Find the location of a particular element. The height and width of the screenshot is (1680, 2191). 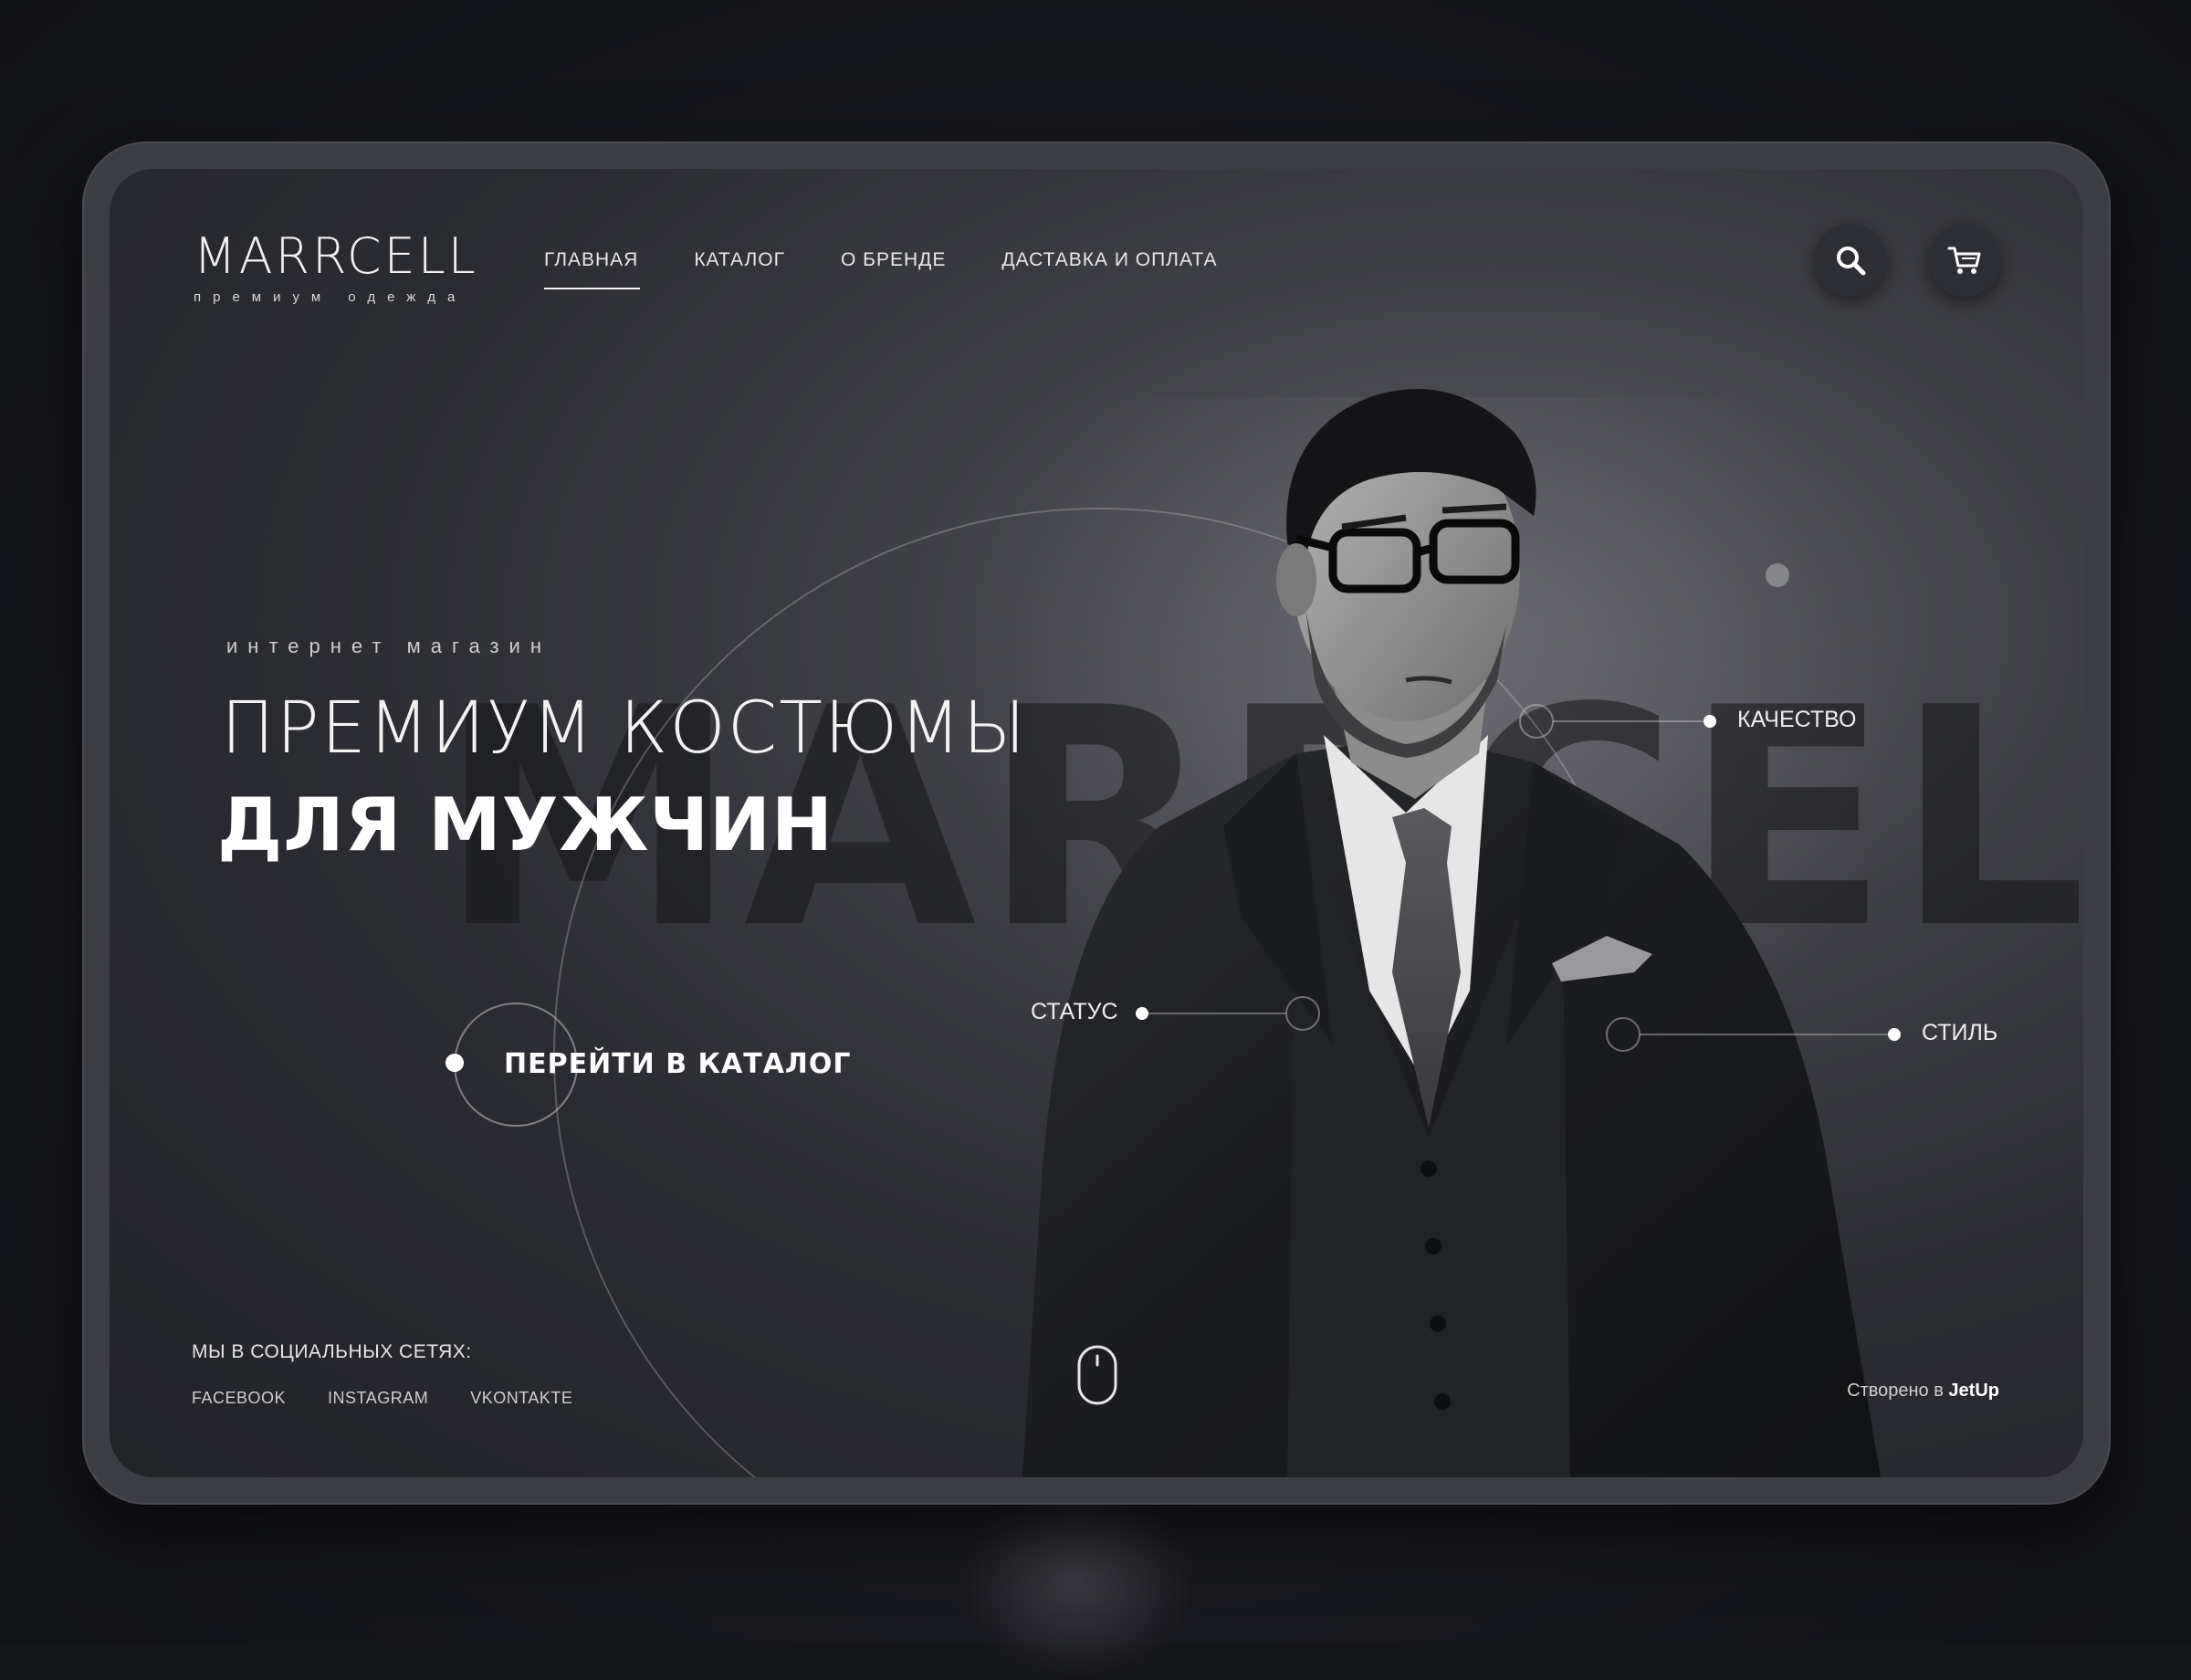

search-icon is located at coordinates (1851, 261).